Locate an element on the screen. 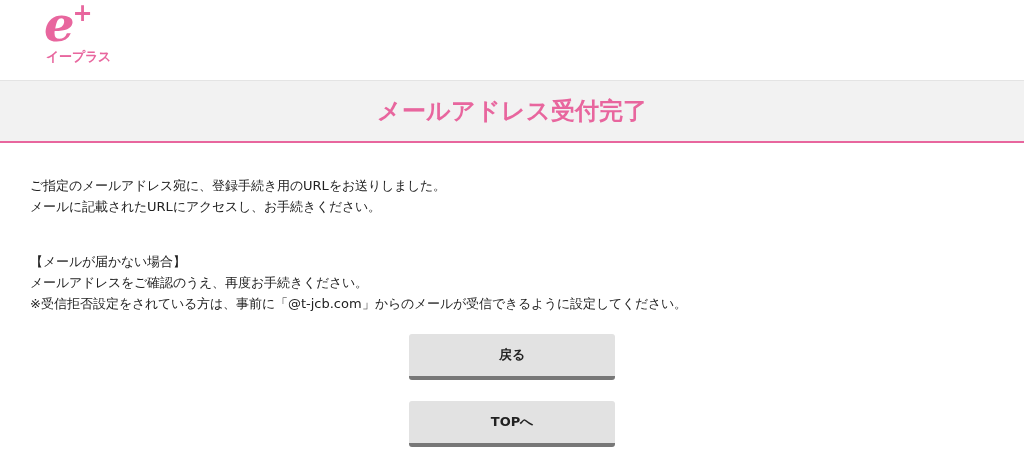  message-text: ※受信拒否設定をされている方は、事前に「@t-jcb.com」からのメールが受信できるように設定してください。 is located at coordinates (359, 304).